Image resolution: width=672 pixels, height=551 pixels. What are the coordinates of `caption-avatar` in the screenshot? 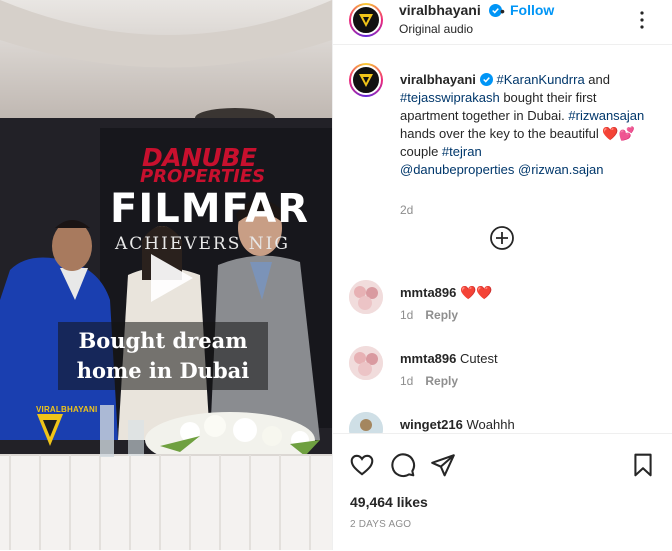 It's located at (366, 80).